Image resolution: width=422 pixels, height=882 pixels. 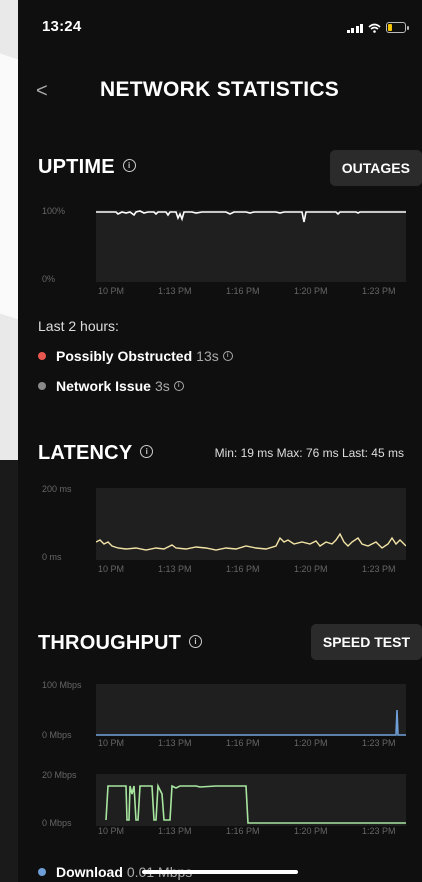 What do you see at coordinates (255, 803) in the screenshot?
I see `upload-line` at bounding box center [255, 803].